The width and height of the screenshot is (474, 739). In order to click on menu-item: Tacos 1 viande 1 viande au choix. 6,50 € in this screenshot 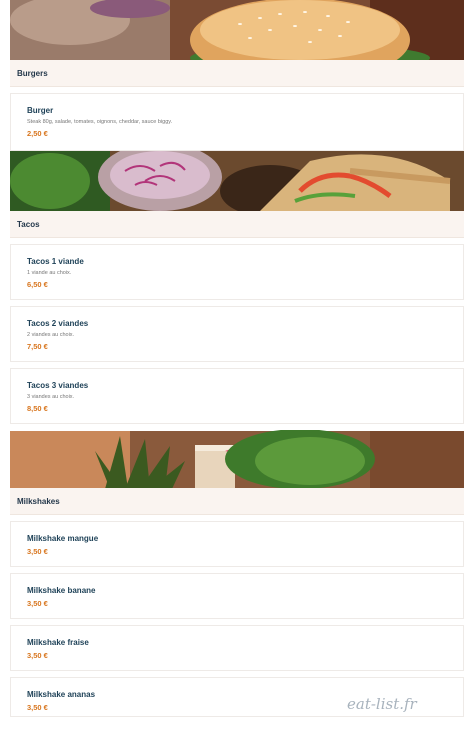, I will do `click(237, 272)`.